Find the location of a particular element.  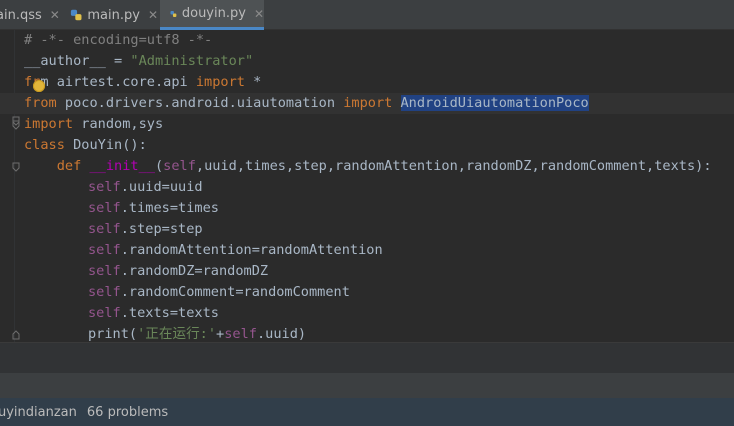

code-line-11: self.randomAttention=randomAttention is located at coordinates (235, 250).